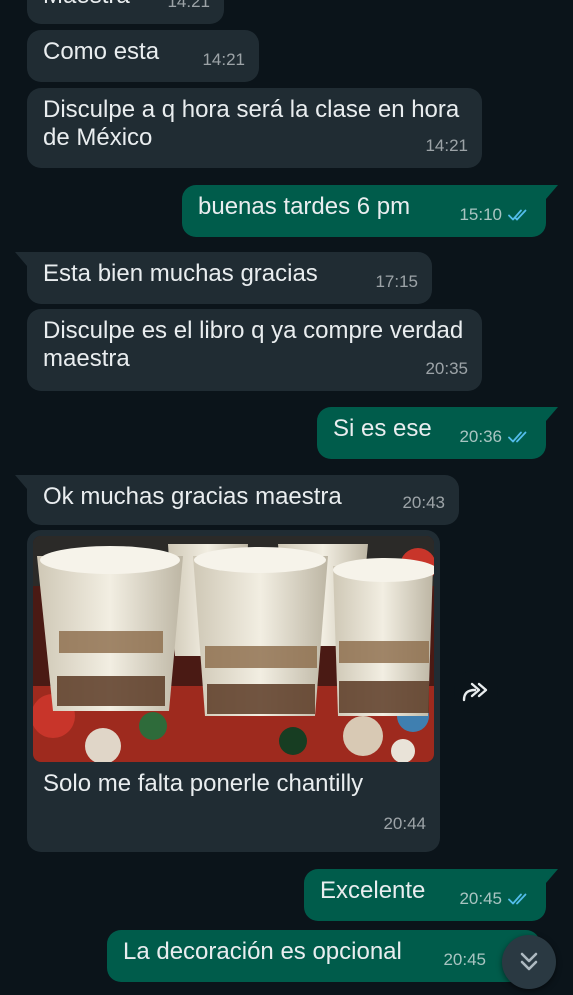 The height and width of the screenshot is (995, 573). Describe the element at coordinates (404, 823) in the screenshot. I see `message-time: 20:44` at that location.